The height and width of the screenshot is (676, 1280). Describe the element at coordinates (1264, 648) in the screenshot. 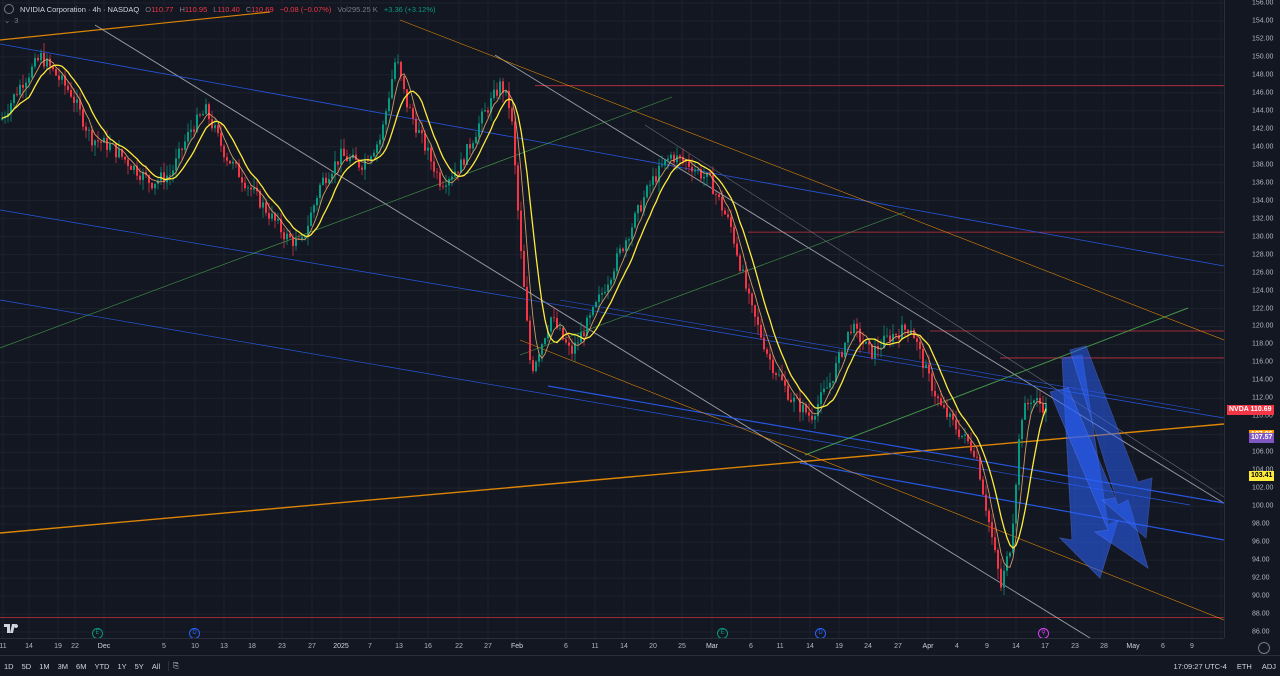

I see `settings-gear-icon` at that location.